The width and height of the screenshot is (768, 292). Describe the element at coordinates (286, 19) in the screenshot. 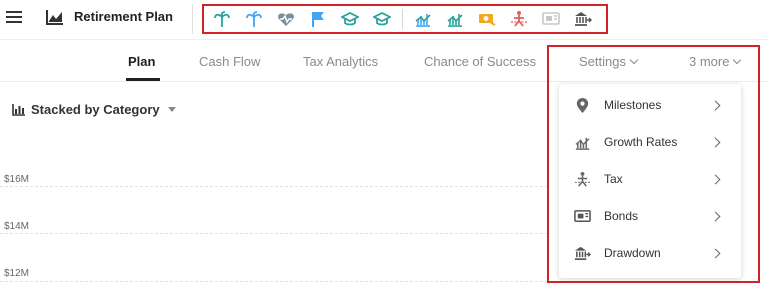

I see `heart-pulse-icon` at that location.